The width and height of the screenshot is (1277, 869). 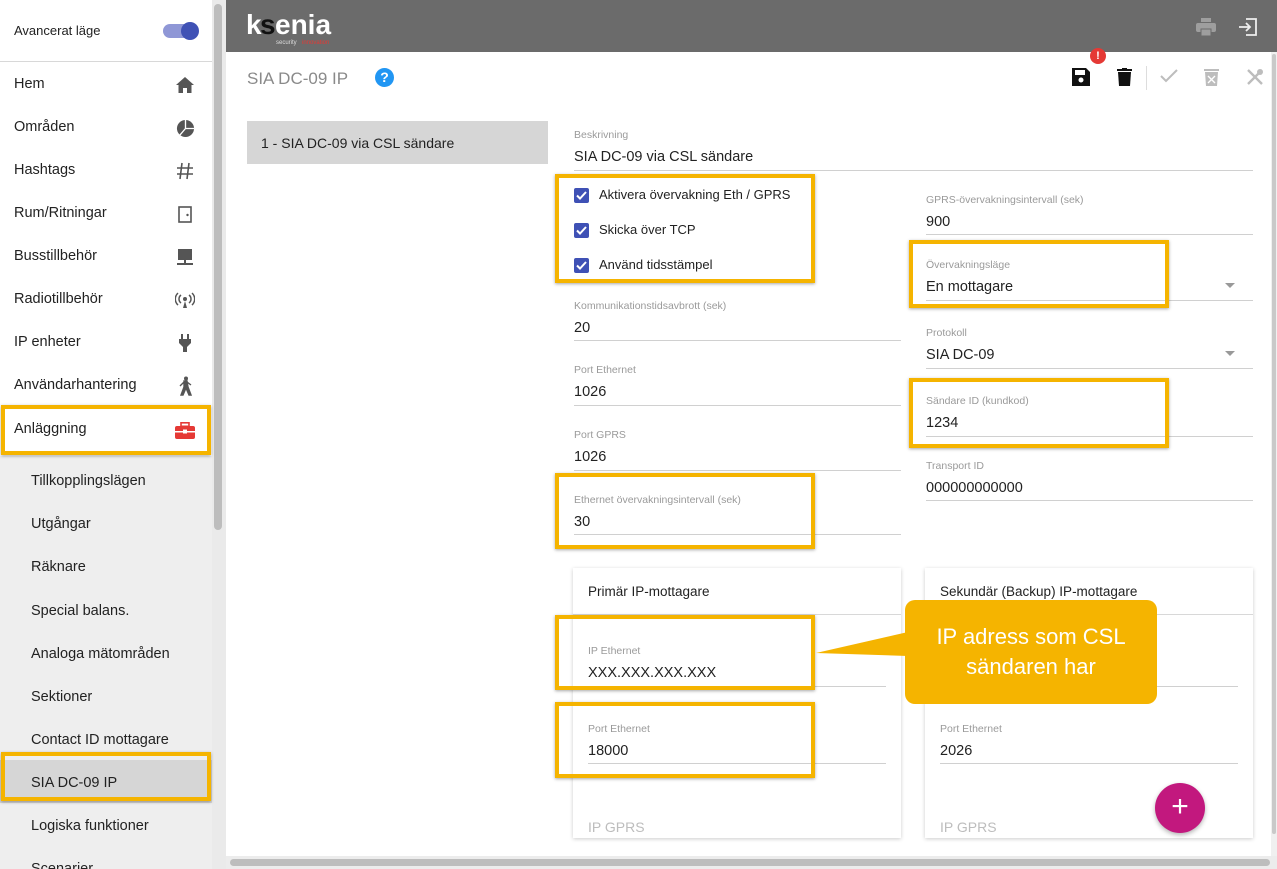 I want to click on field-value: 900, so click(x=938, y=222).